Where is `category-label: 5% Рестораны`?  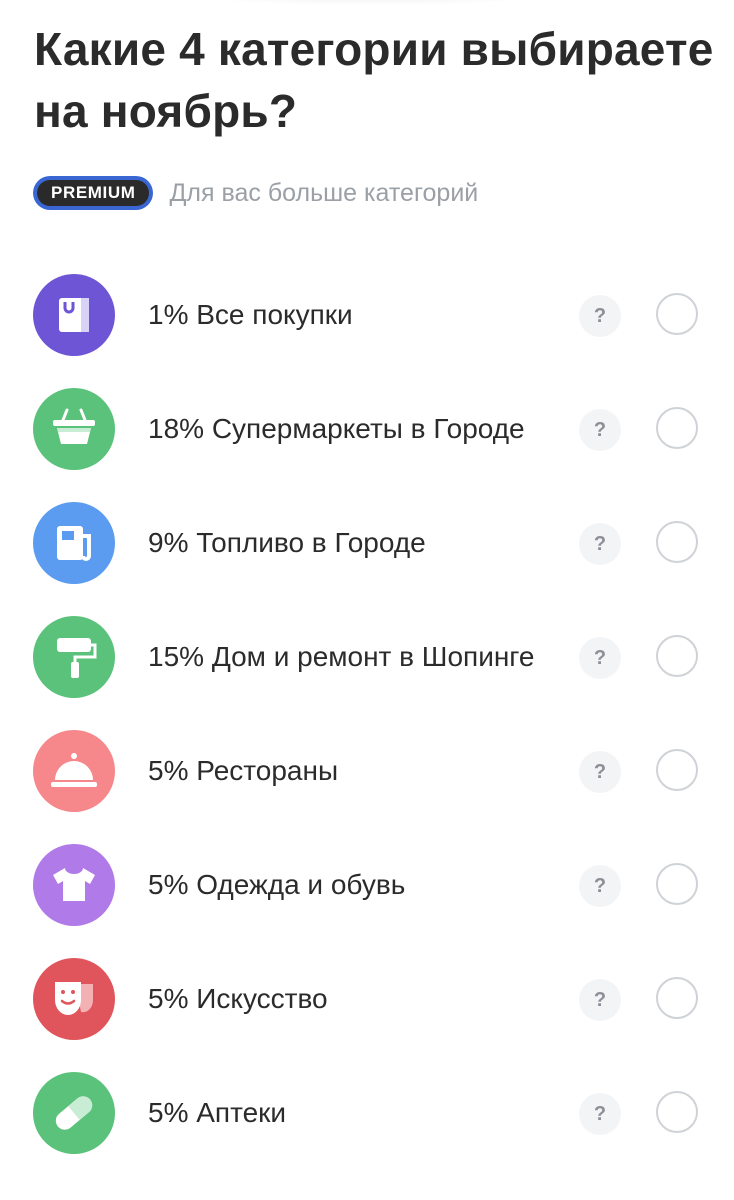 category-label: 5% Рестораны is located at coordinates (243, 770).